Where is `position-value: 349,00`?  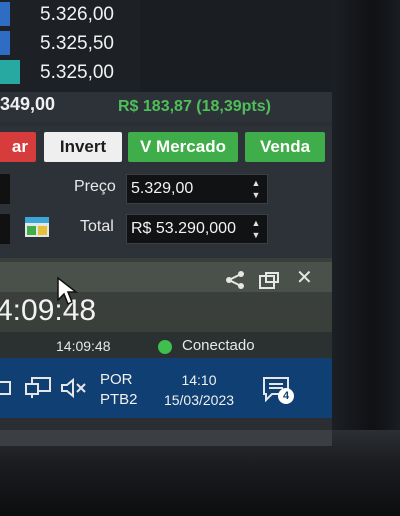 position-value: 349,00 is located at coordinates (28, 104).